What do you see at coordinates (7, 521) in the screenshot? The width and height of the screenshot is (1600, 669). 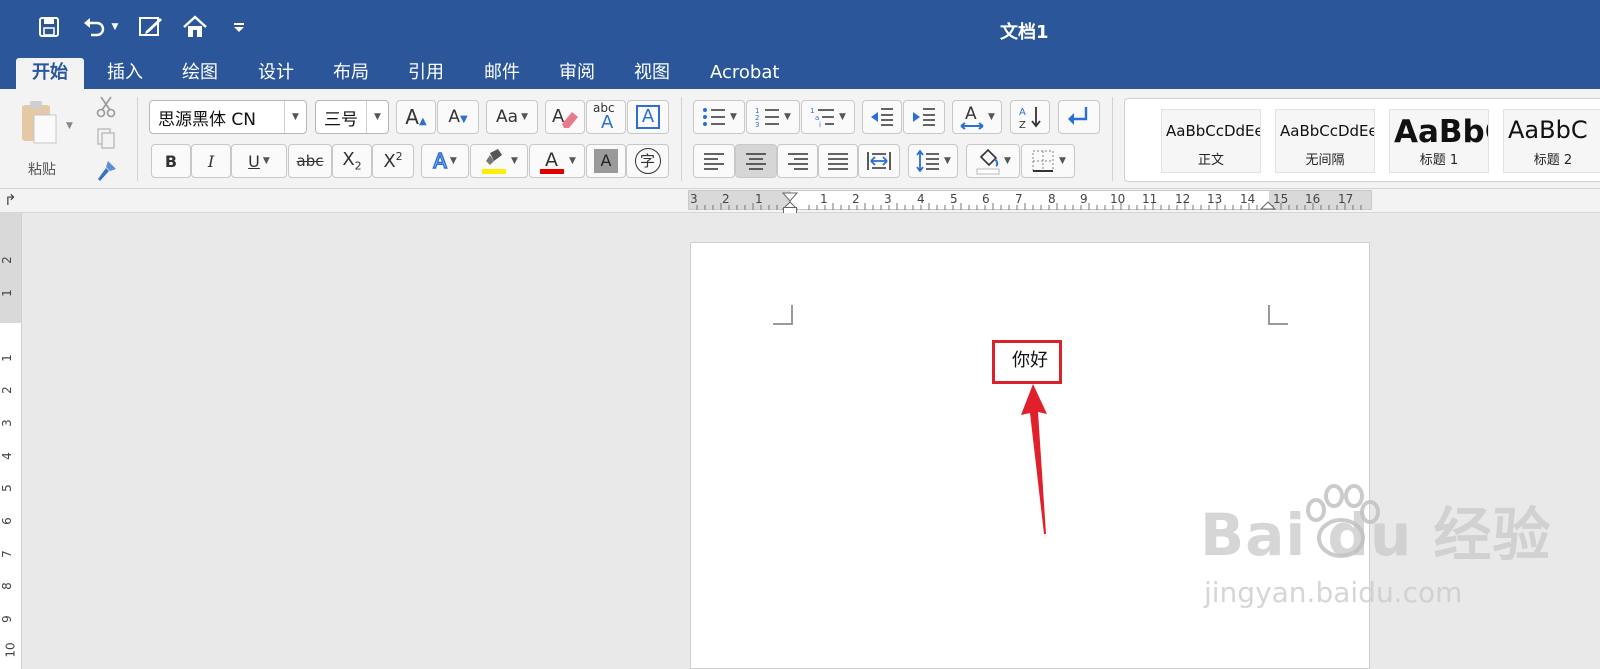 I see `ruler-number: 6` at bounding box center [7, 521].